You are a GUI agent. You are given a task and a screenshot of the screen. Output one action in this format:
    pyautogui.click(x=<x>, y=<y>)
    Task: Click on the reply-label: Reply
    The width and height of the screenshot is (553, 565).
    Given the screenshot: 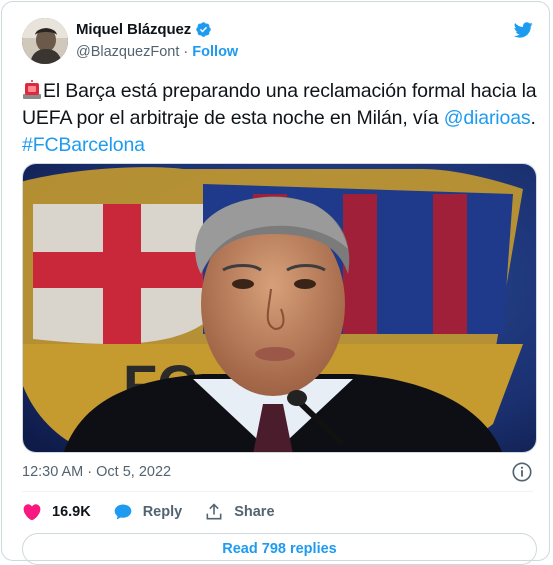 What is the action you would take?
    pyautogui.click(x=162, y=512)
    